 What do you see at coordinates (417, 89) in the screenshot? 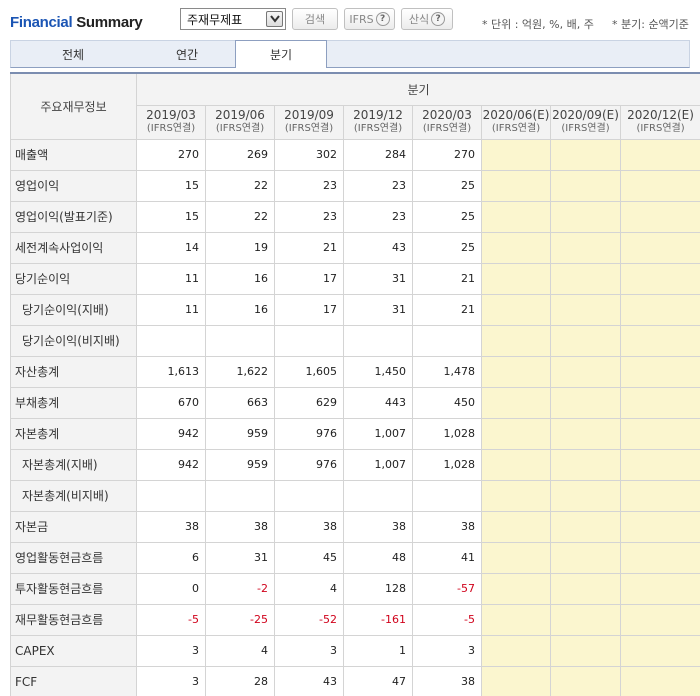
I see `quarter-group-header: 분기` at bounding box center [417, 89].